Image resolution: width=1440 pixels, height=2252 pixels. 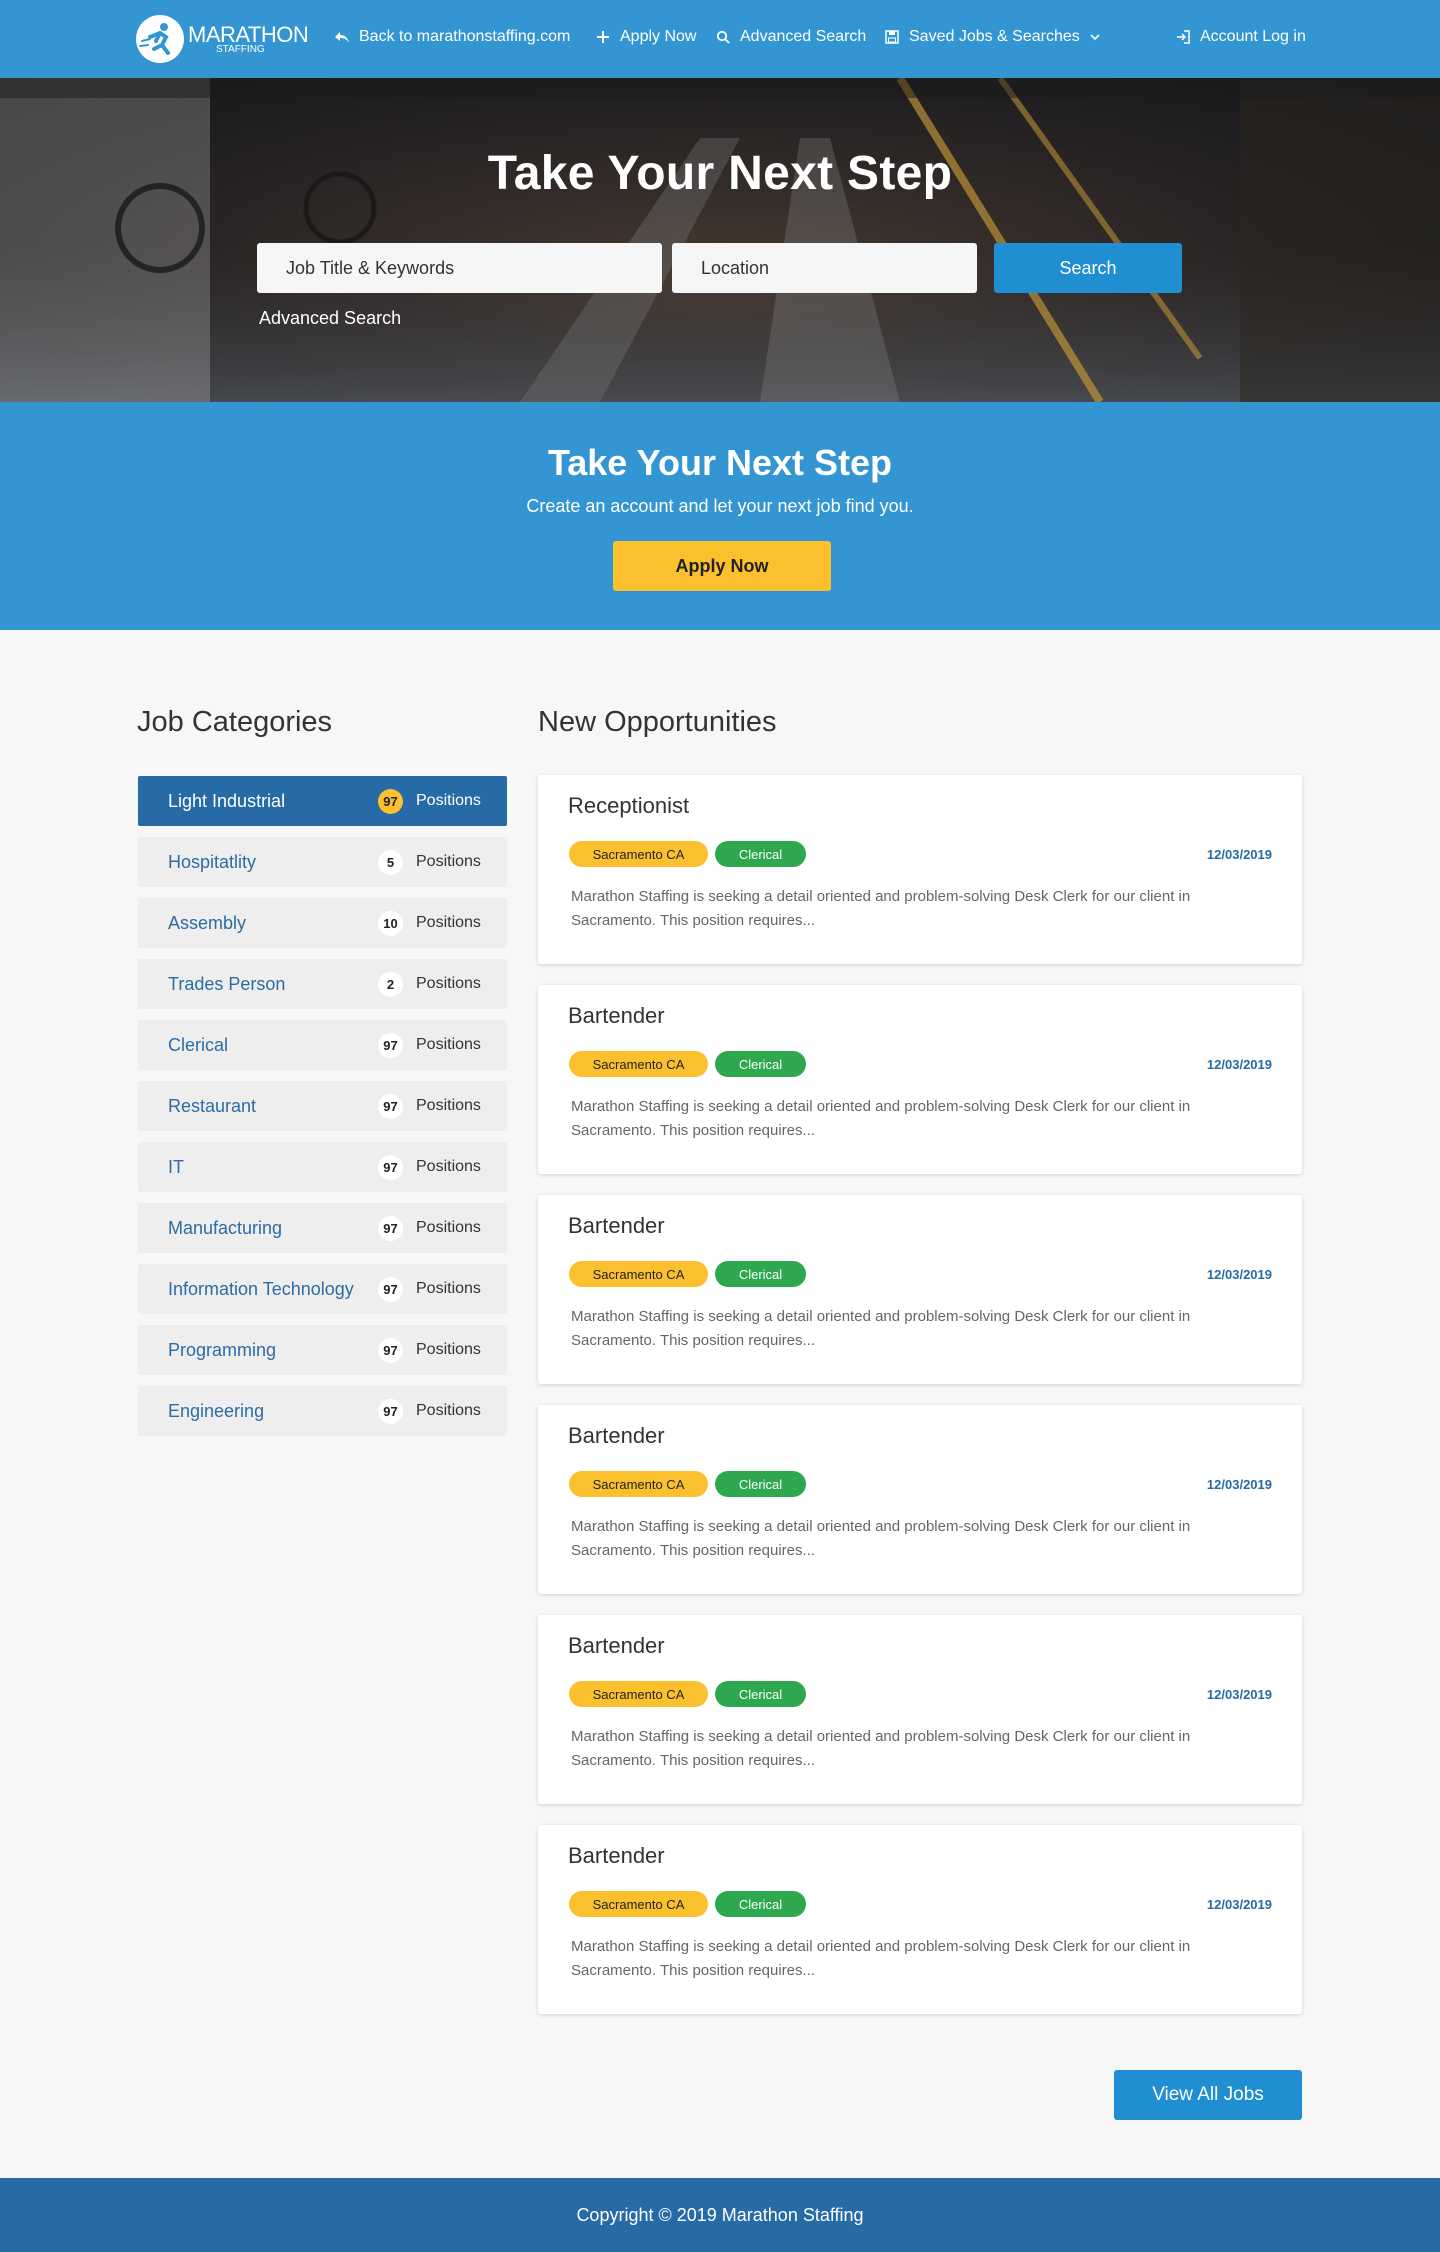 What do you see at coordinates (227, 800) in the screenshot?
I see `category-name: Light Industrial` at bounding box center [227, 800].